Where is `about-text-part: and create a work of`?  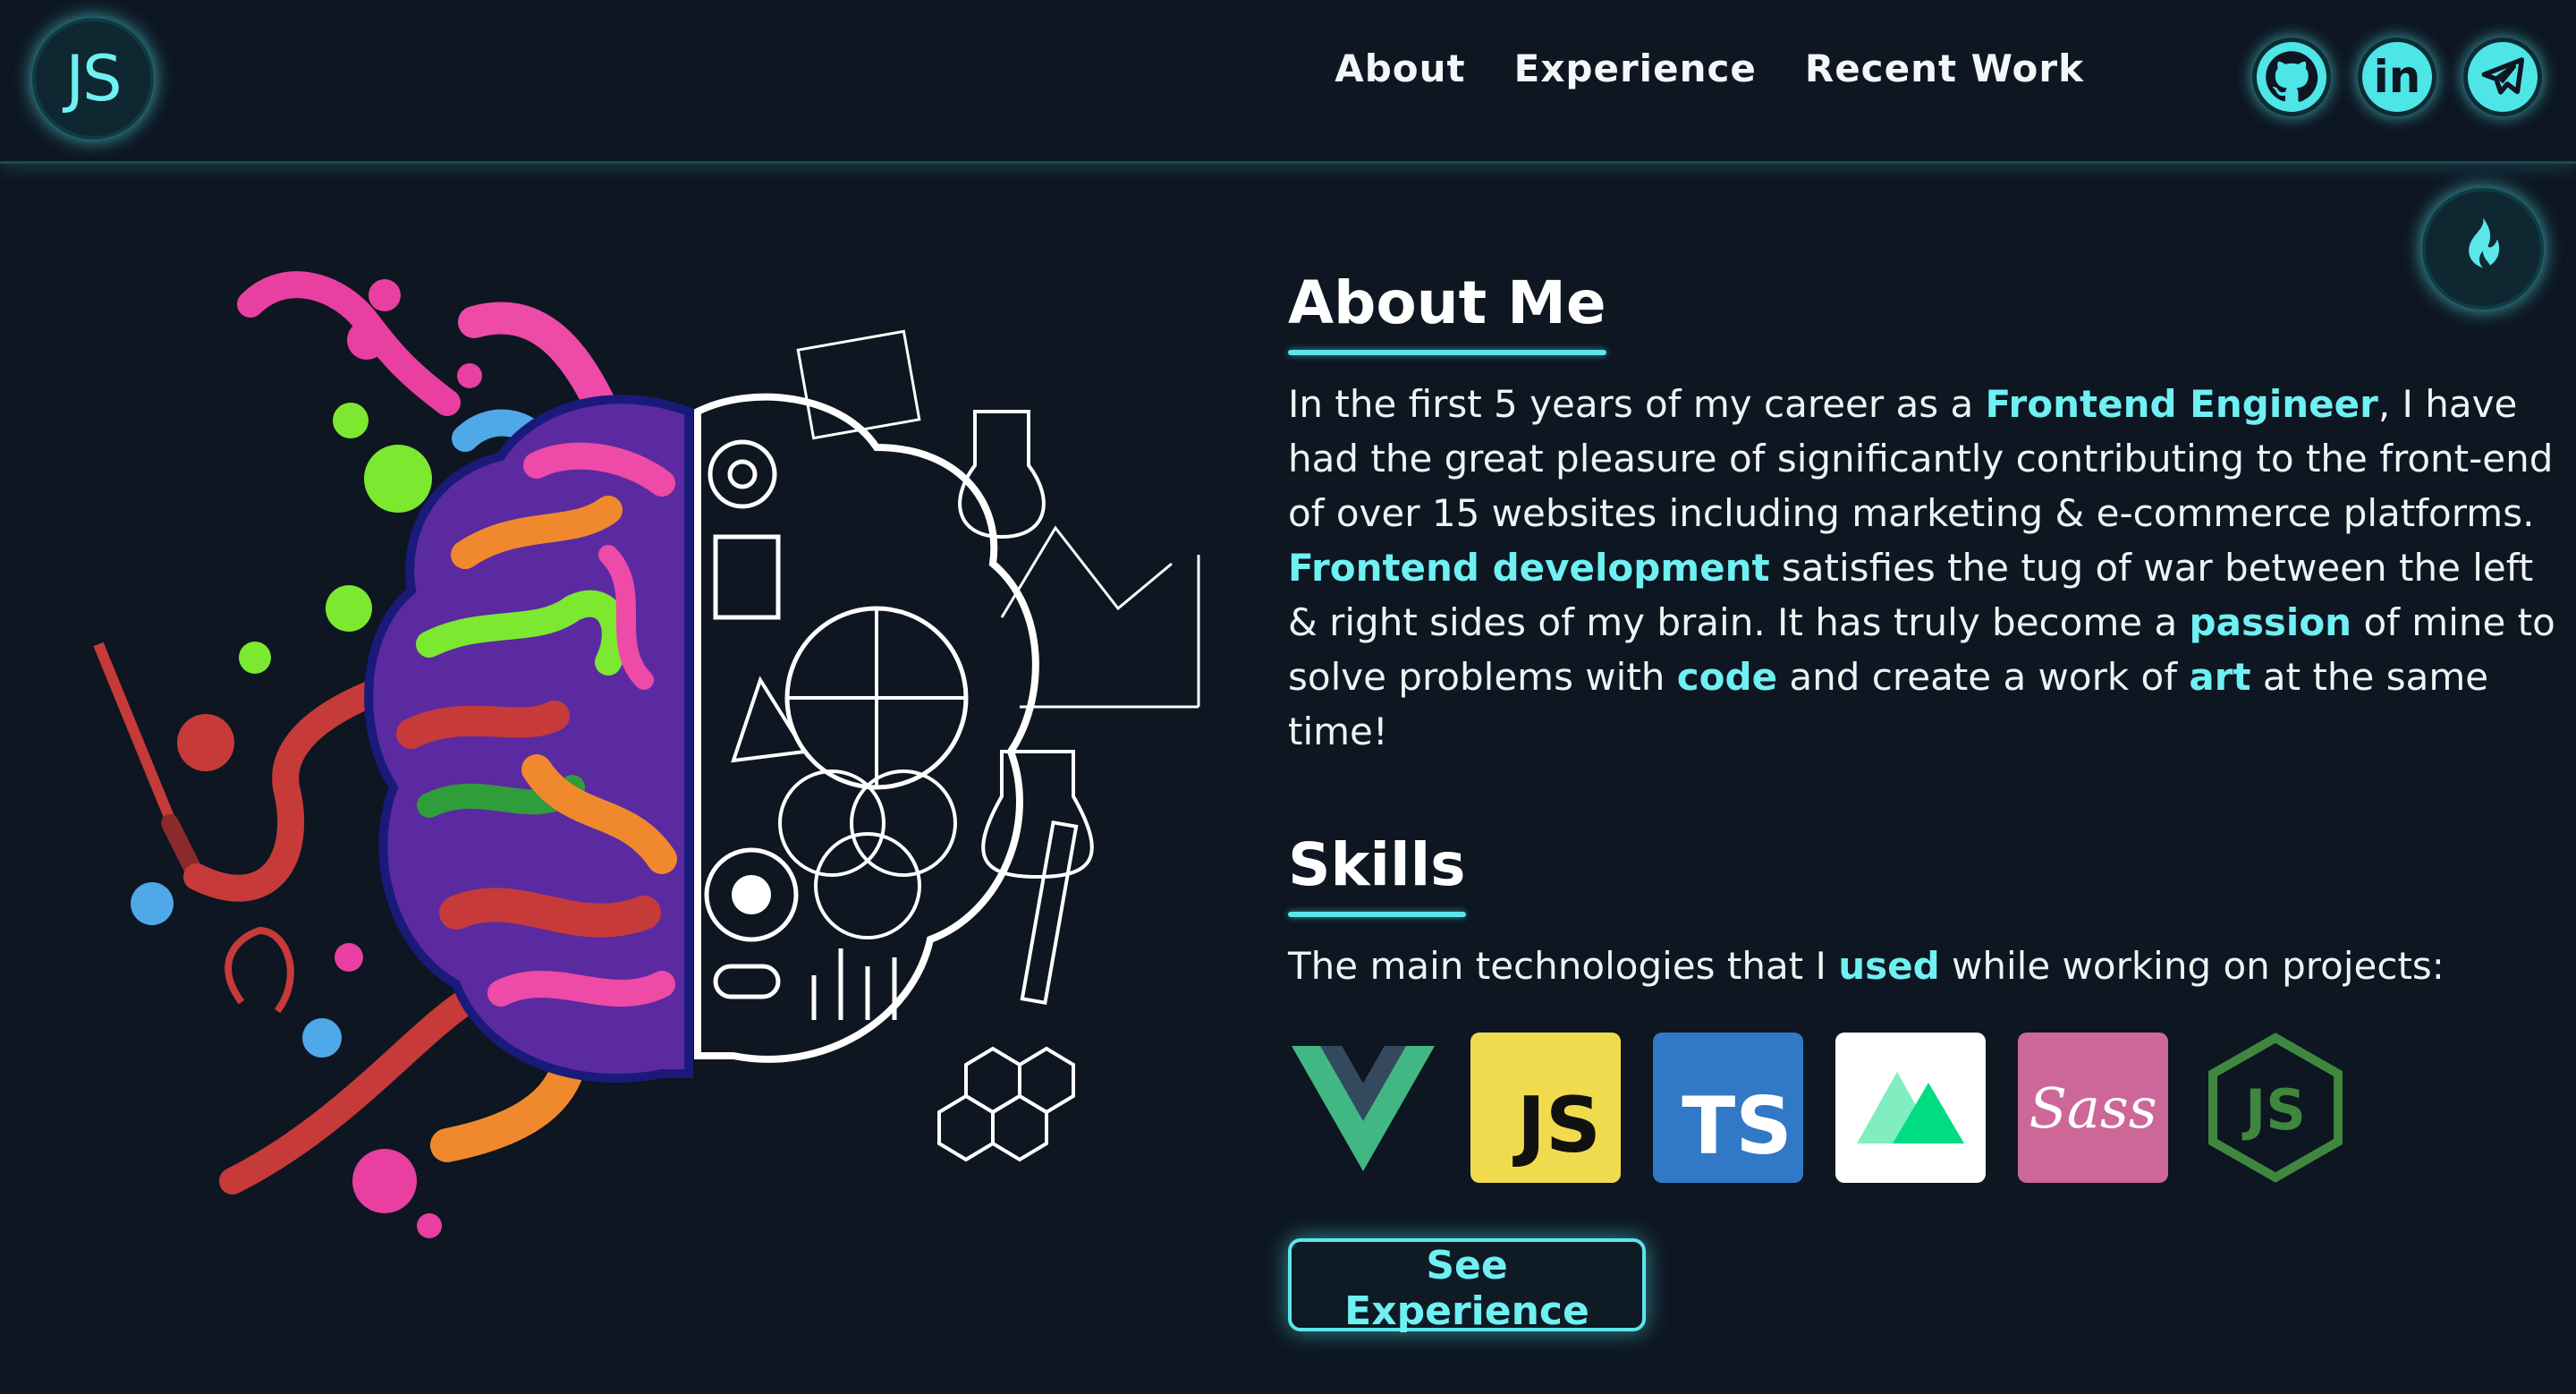
about-text-part: and create a work of is located at coordinates (1983, 677).